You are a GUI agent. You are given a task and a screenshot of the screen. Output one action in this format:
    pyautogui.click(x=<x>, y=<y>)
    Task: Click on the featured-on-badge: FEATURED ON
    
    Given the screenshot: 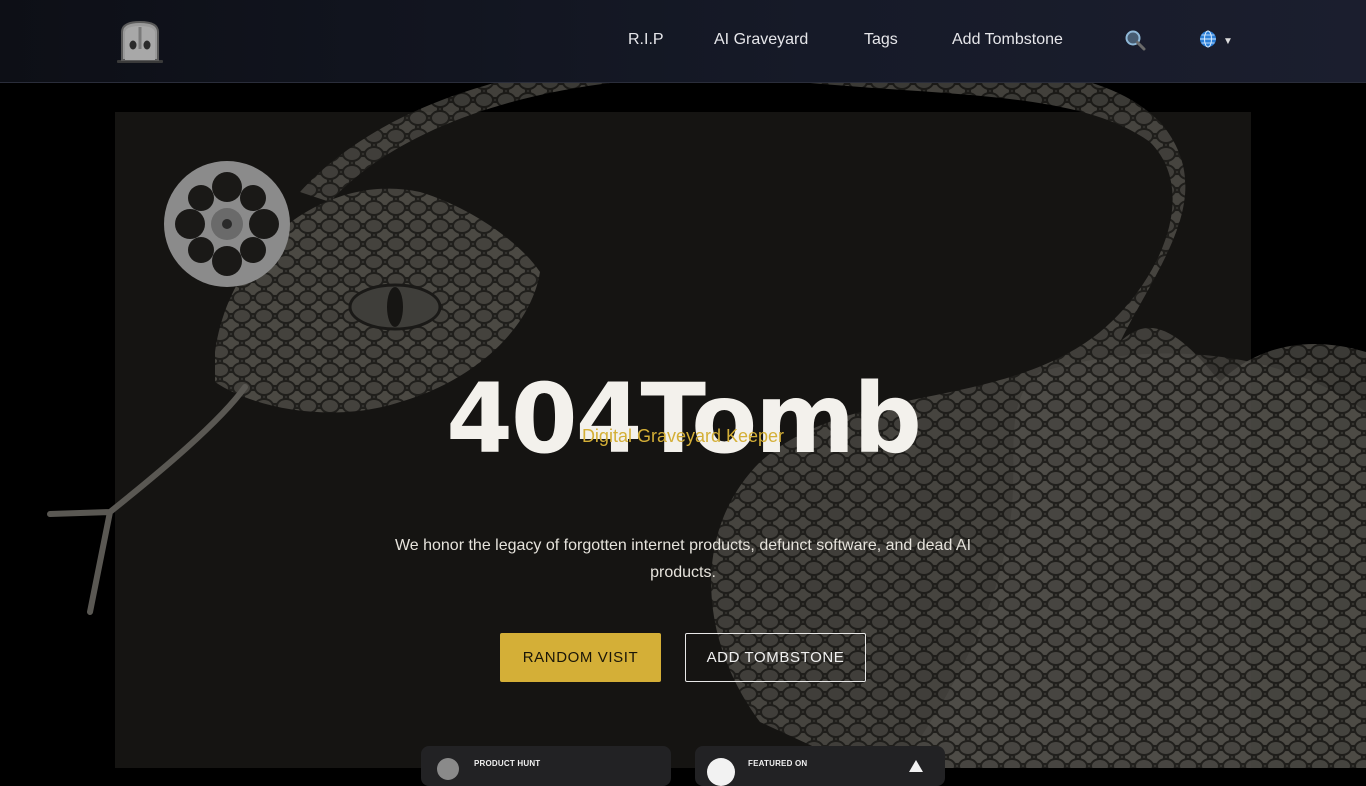 What is the action you would take?
    pyautogui.click(x=820, y=766)
    